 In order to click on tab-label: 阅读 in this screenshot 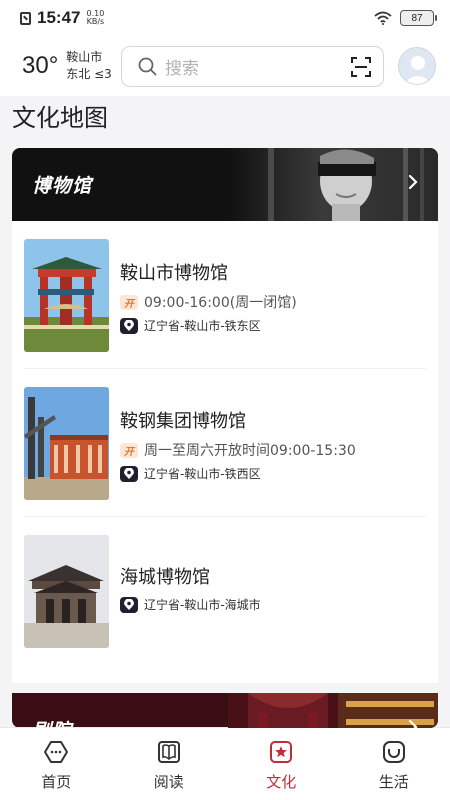, I will do `click(168, 782)`.